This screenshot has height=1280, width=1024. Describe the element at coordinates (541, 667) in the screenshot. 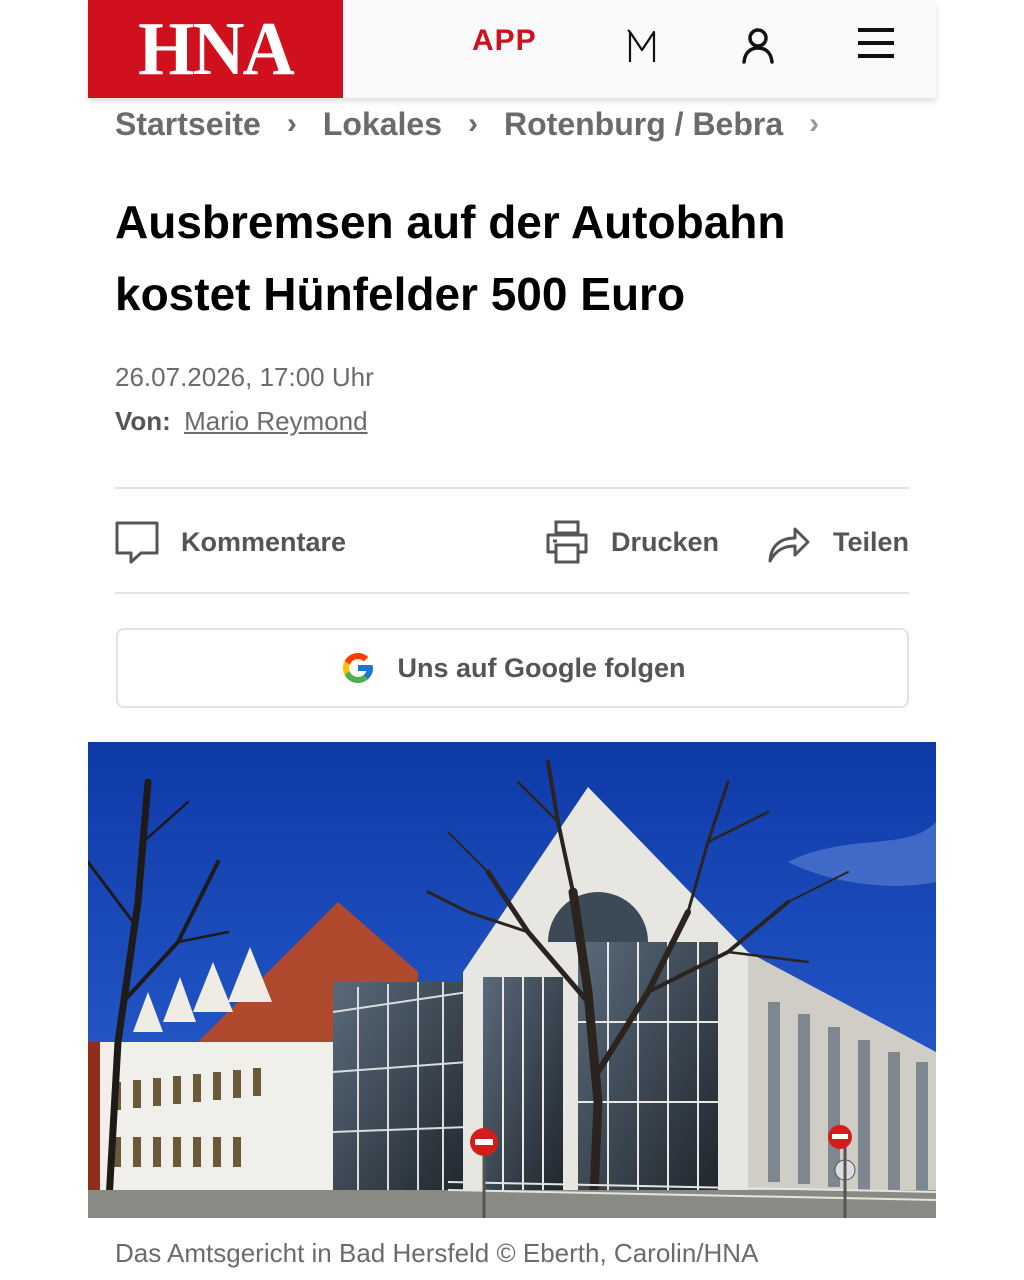

I see `google-follow-label: Uns auf Google folgen` at that location.